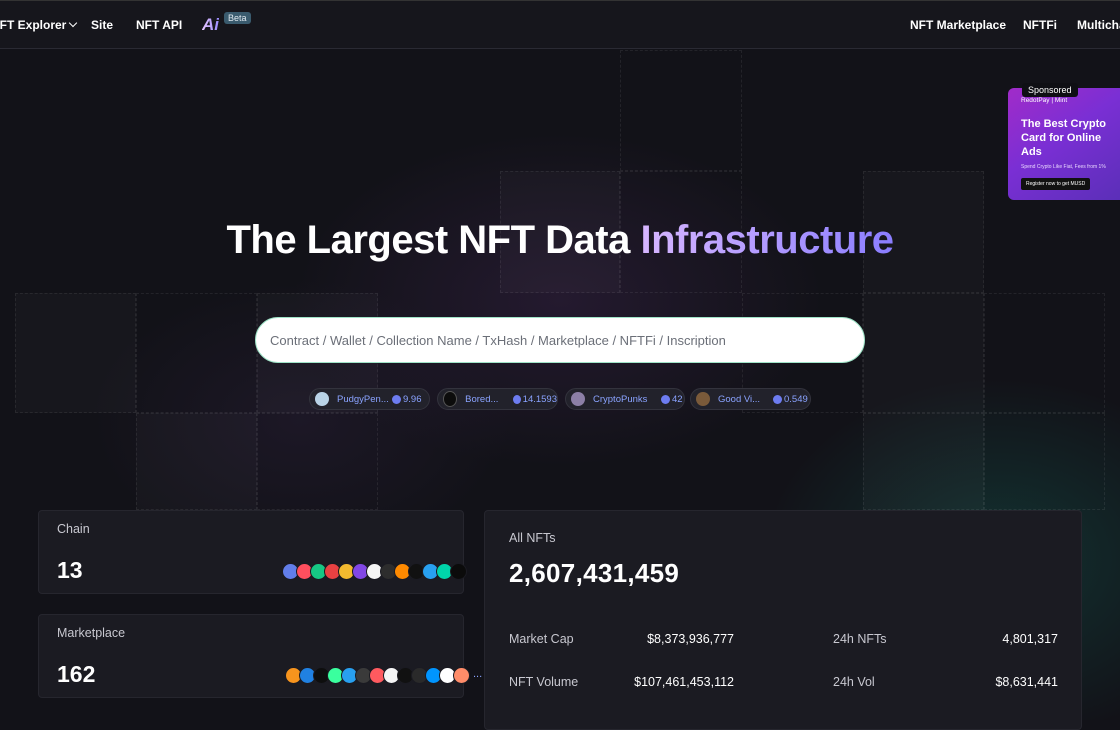  I want to click on nfts-24h-value: 4,801,317, so click(1030, 639).